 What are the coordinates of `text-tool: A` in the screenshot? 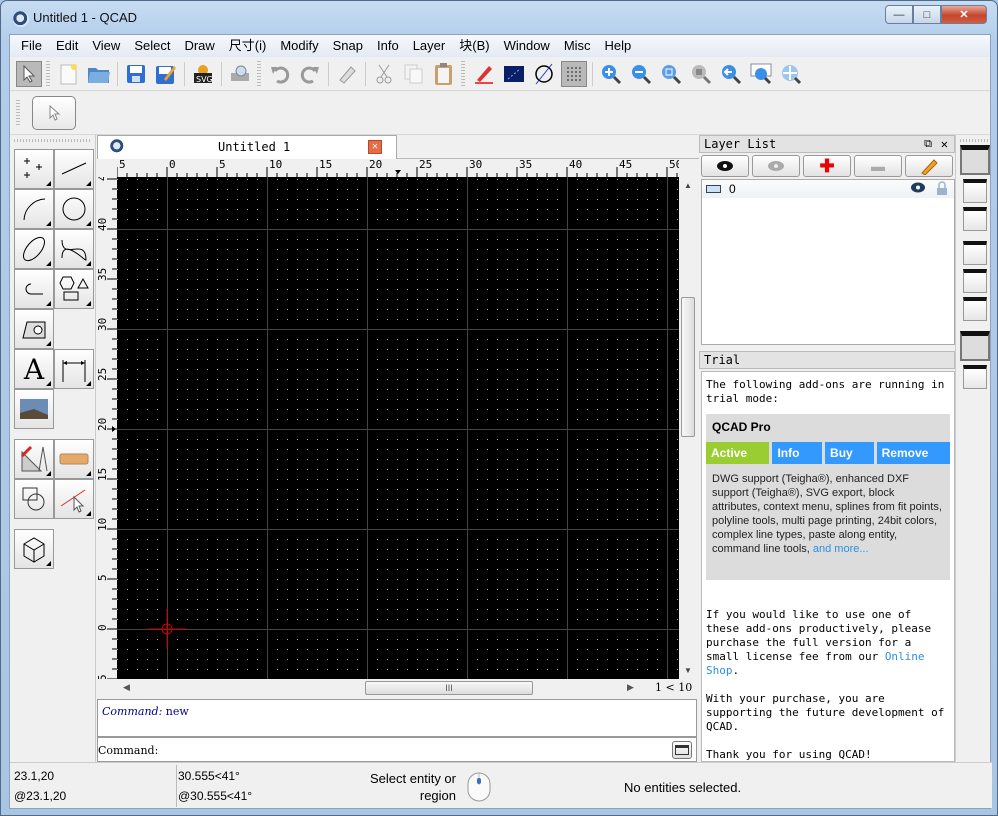 It's located at (34, 369).